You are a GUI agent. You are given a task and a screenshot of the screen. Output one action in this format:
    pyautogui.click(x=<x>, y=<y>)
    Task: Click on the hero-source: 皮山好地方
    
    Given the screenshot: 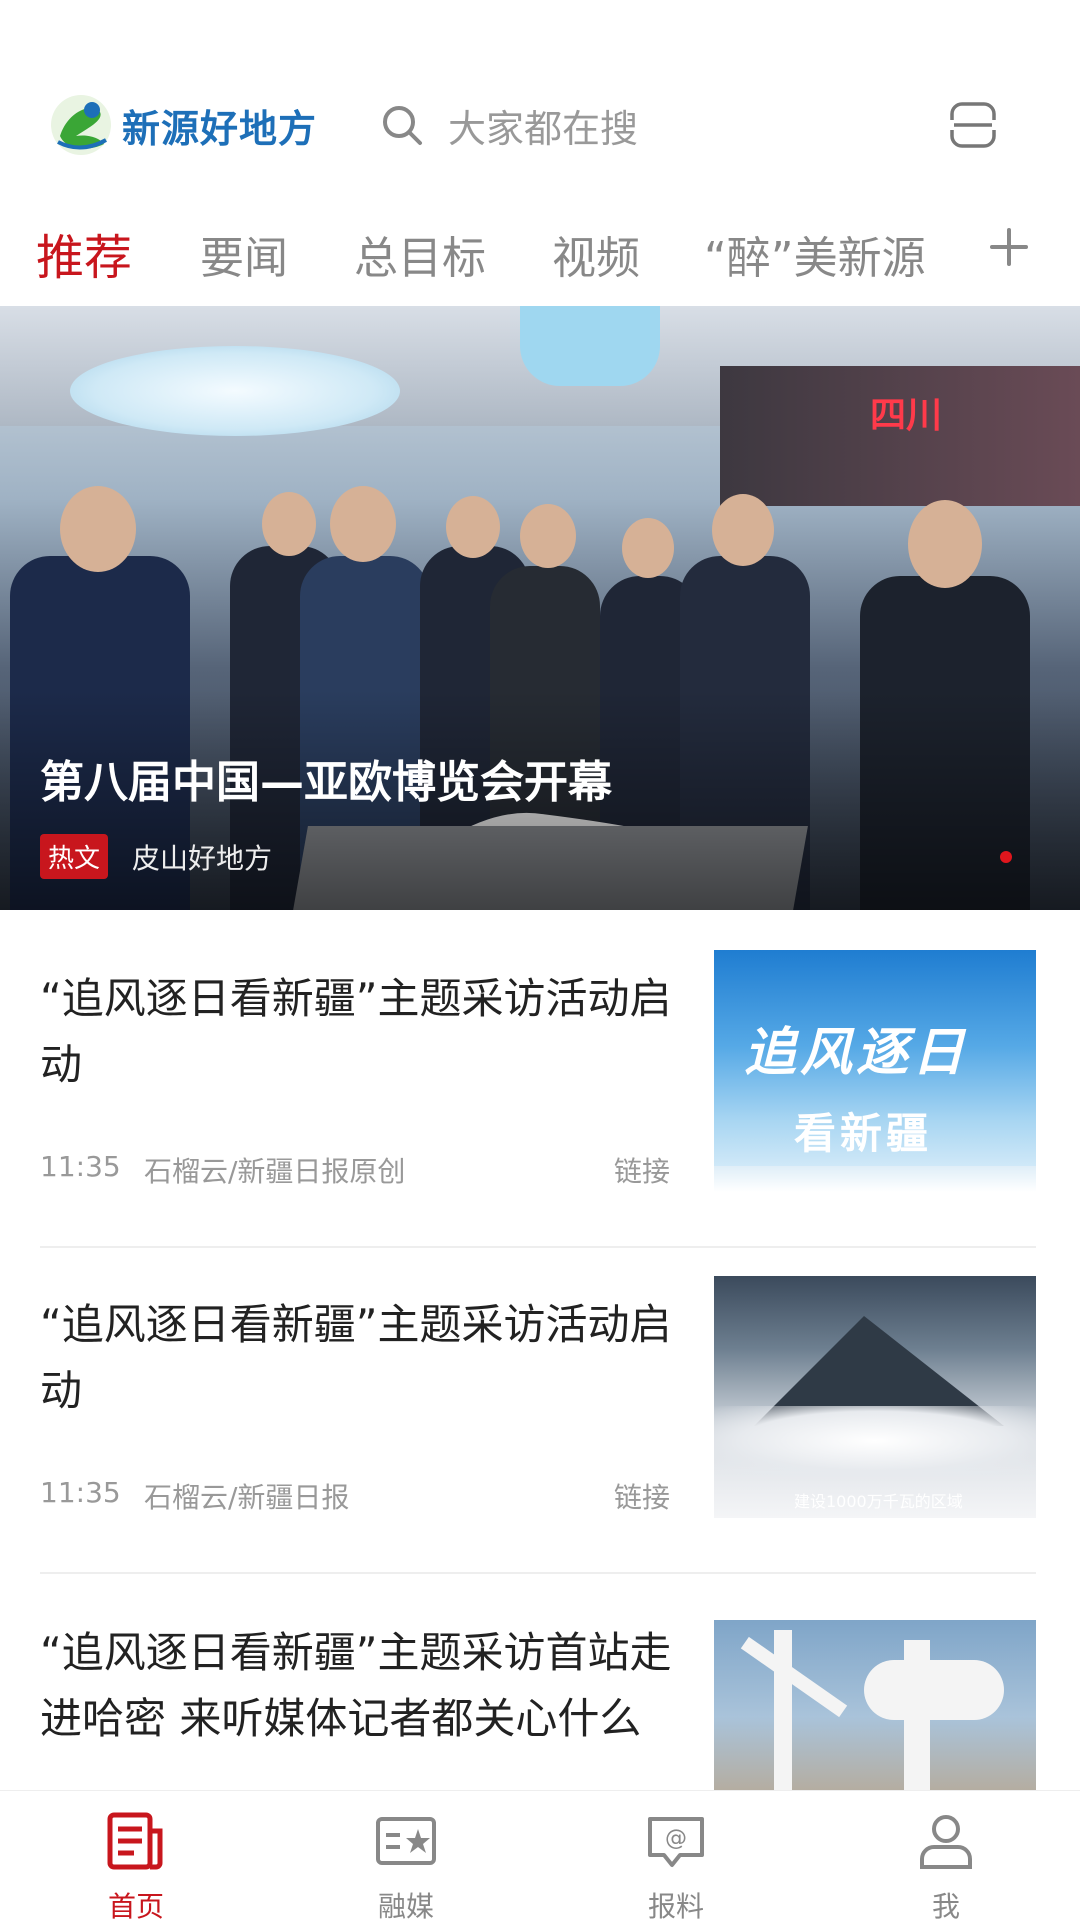 What is the action you would take?
    pyautogui.click(x=202, y=858)
    